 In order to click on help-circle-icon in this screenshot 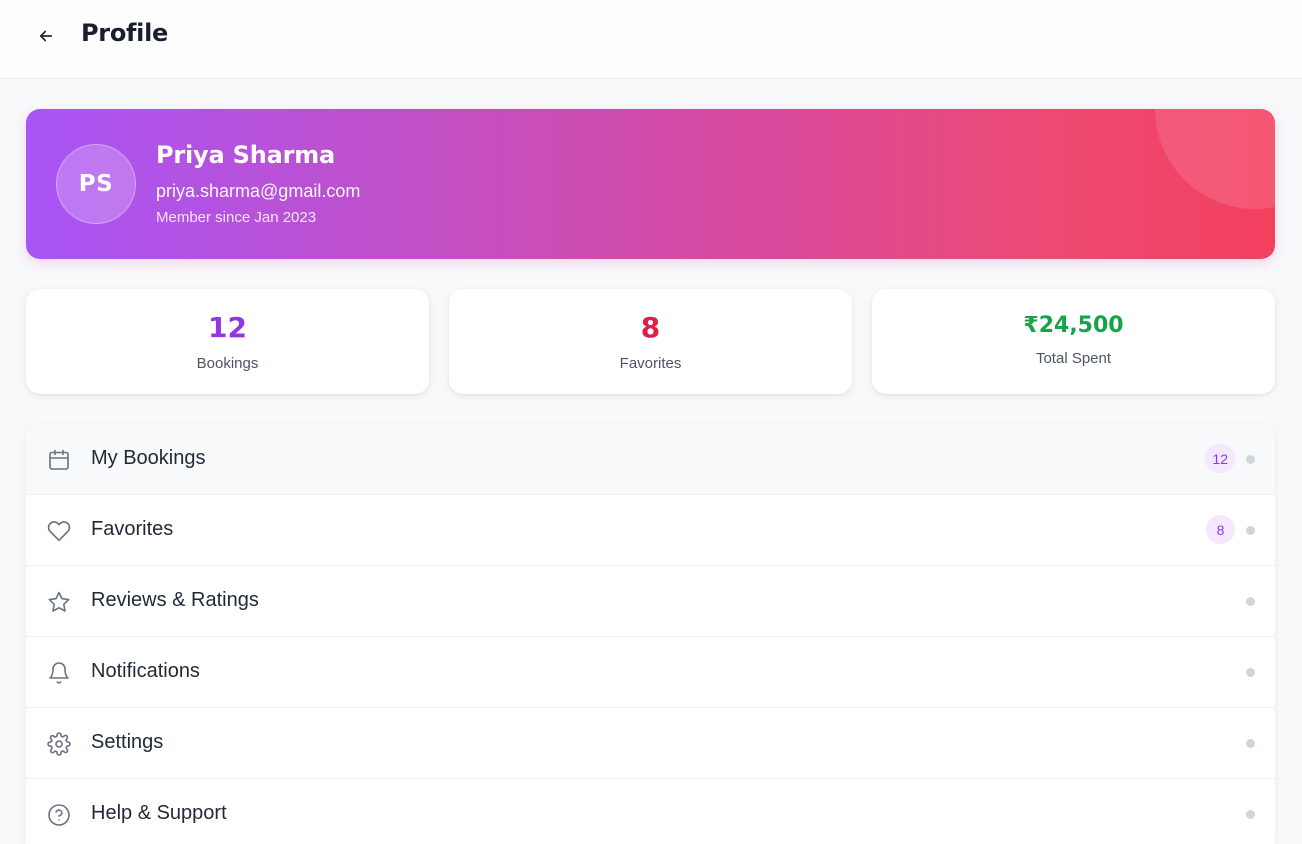, I will do `click(58, 814)`.